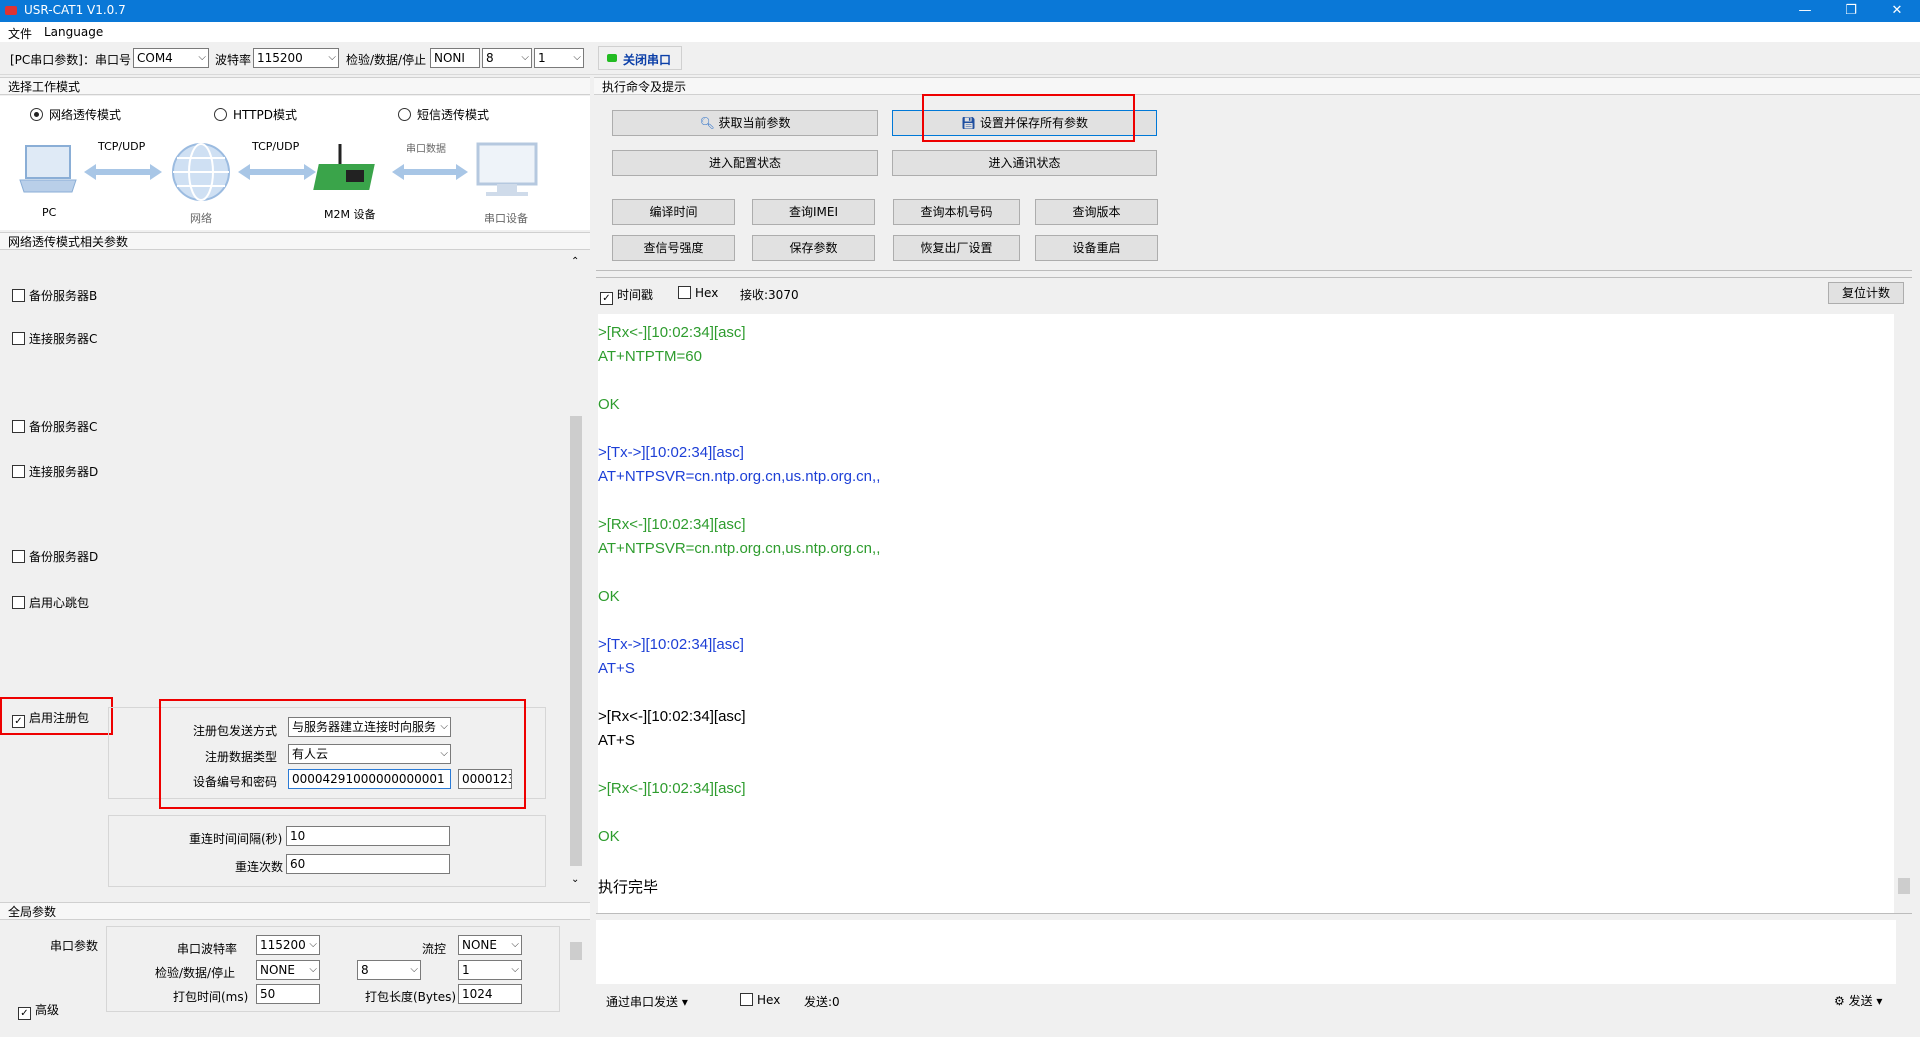 The height and width of the screenshot is (1037, 1920). I want to click on diagram-m2m-label: M2M 设备, so click(350, 214).